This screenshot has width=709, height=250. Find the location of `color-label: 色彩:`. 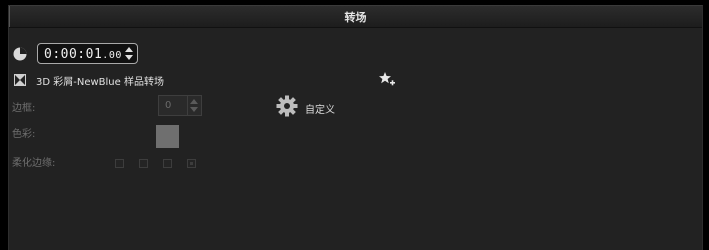

color-label: 色彩: is located at coordinates (24, 134).